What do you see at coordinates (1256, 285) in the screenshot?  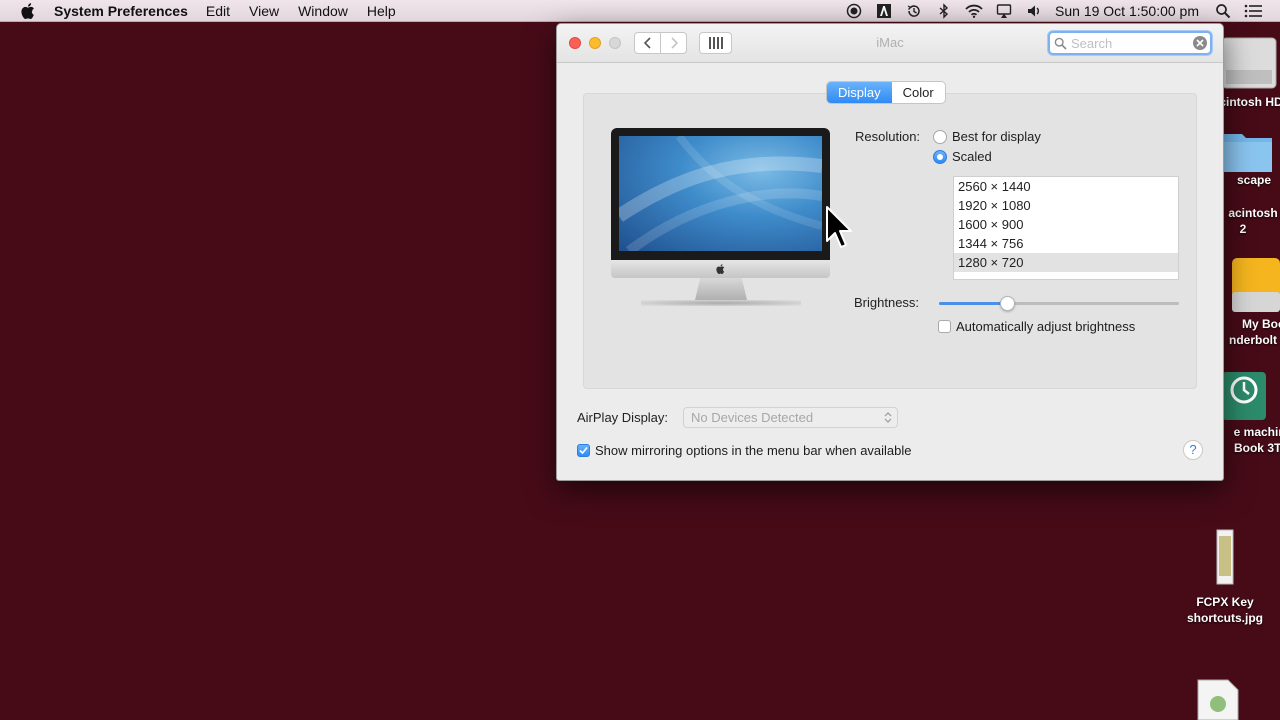 I see `external-drive-icon` at bounding box center [1256, 285].